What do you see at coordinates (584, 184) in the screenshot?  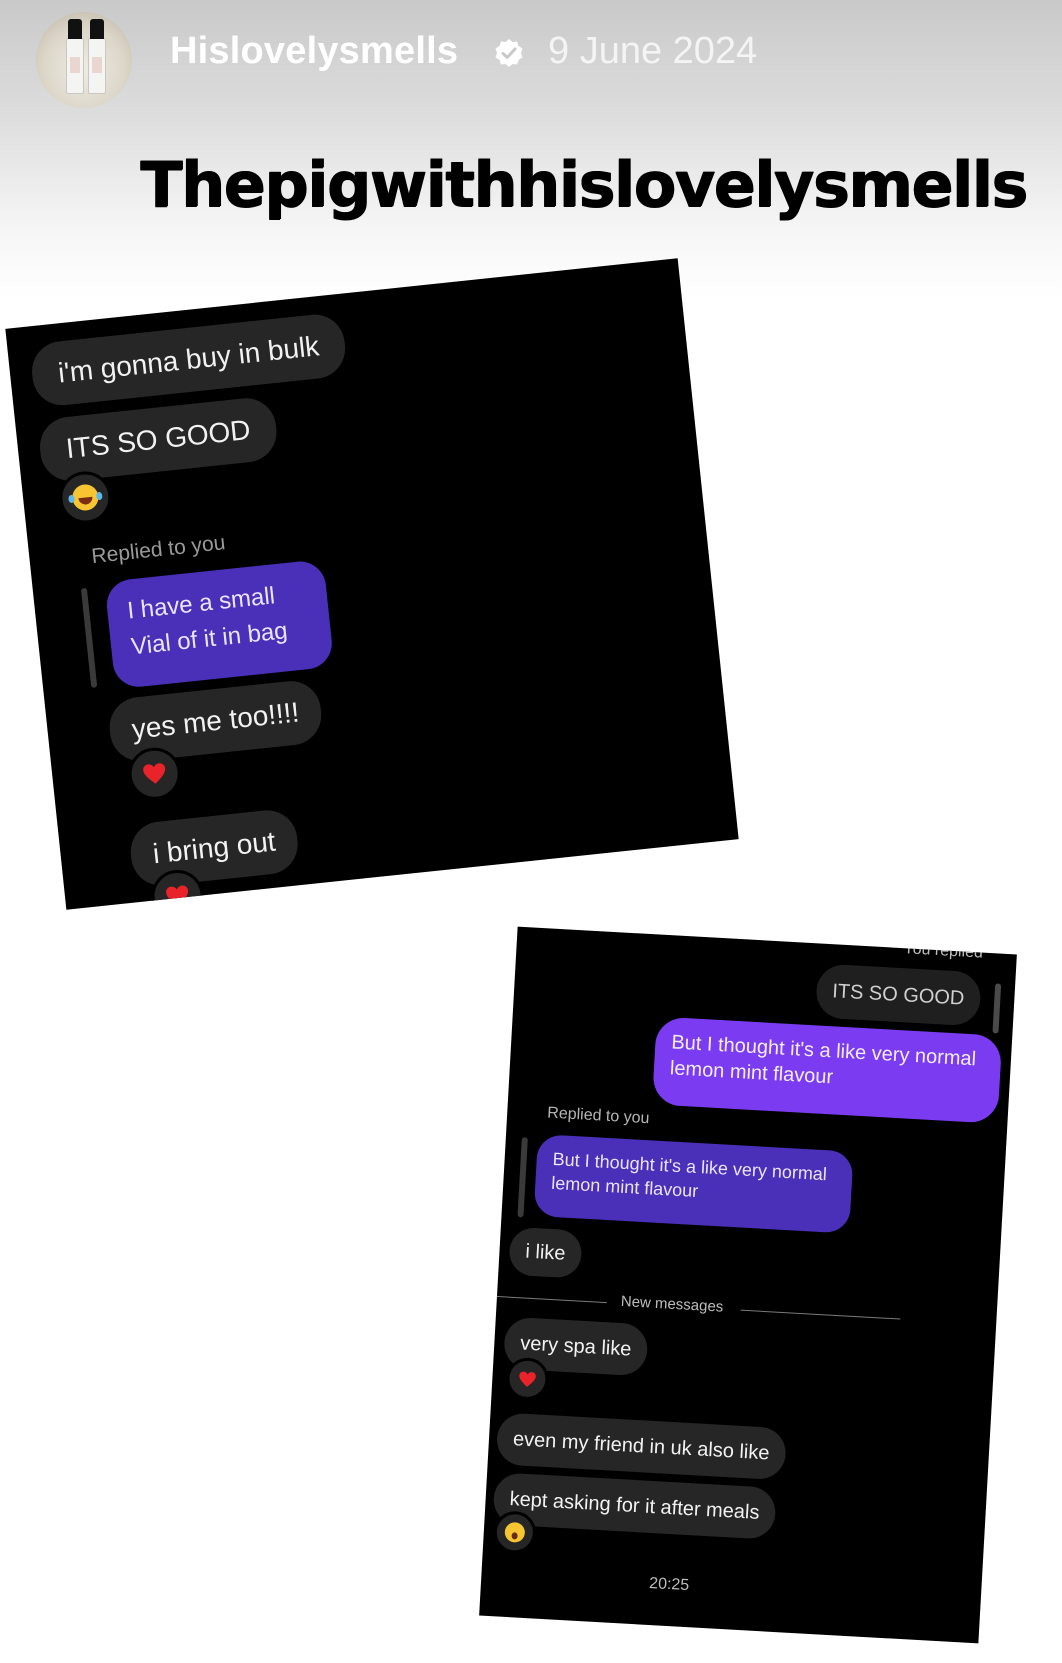 I see `story-title-text: Thepigwithhislovelysmells` at bounding box center [584, 184].